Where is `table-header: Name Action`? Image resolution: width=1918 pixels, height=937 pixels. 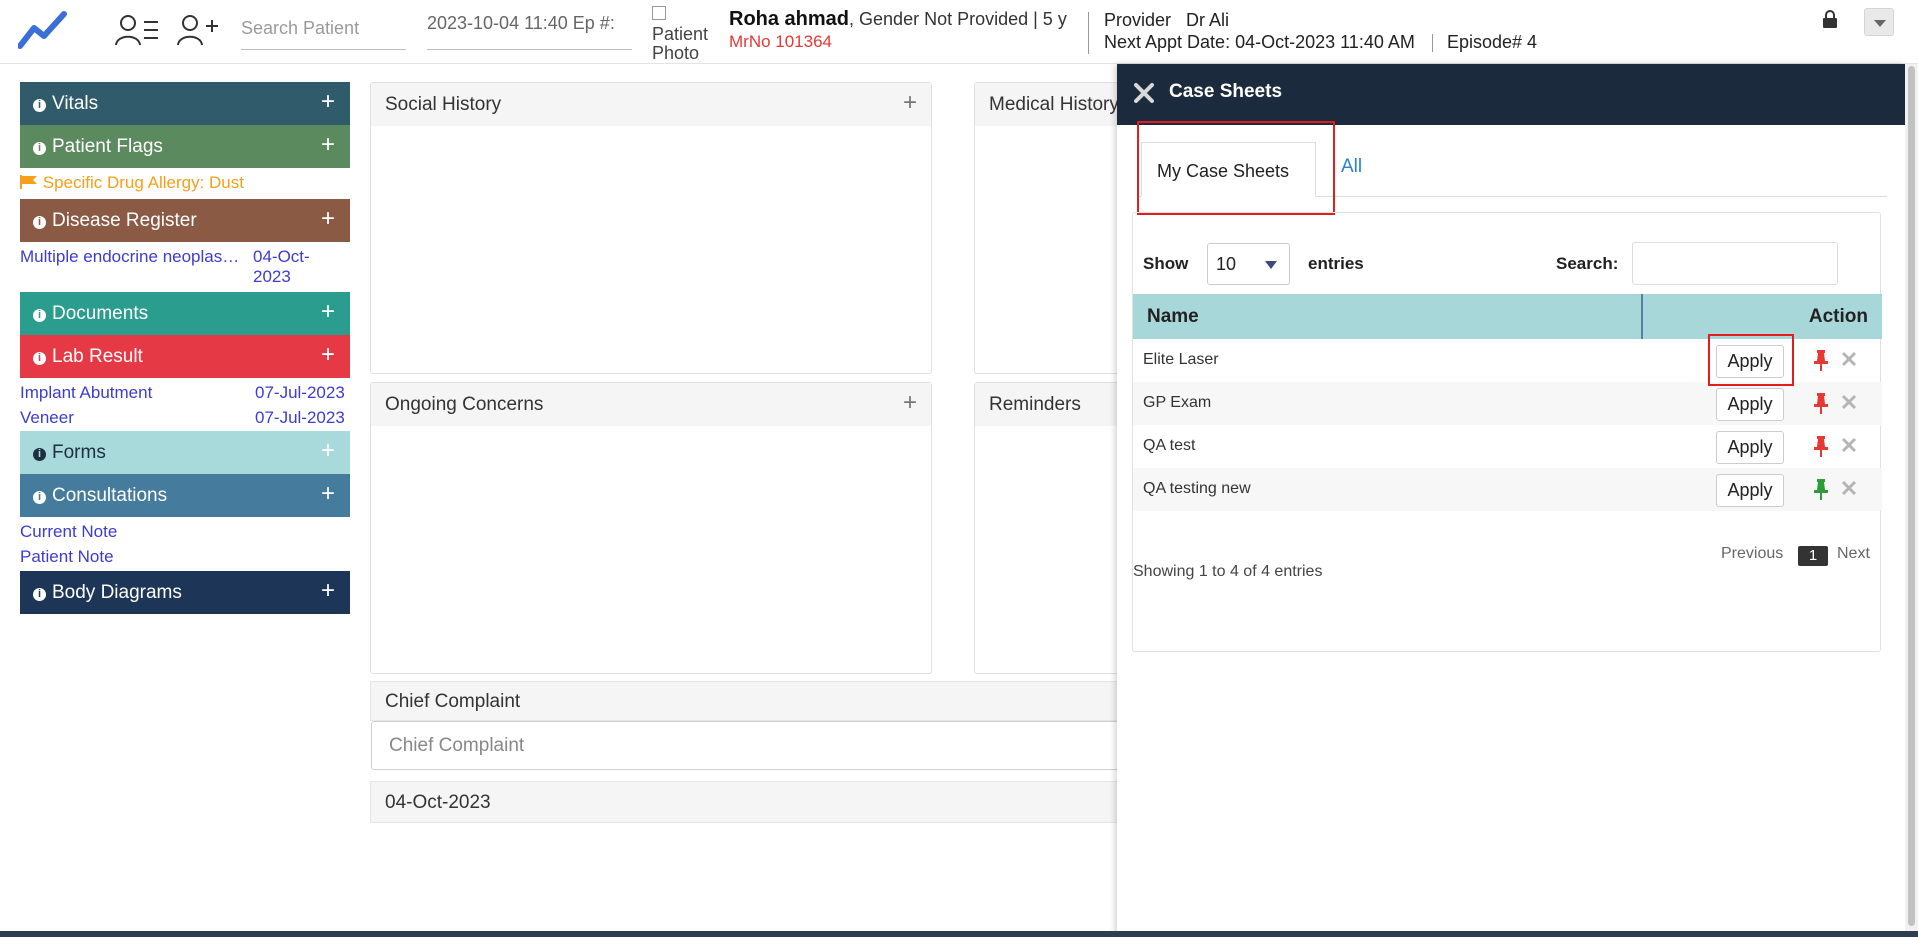
table-header: Name Action is located at coordinates (1507, 316).